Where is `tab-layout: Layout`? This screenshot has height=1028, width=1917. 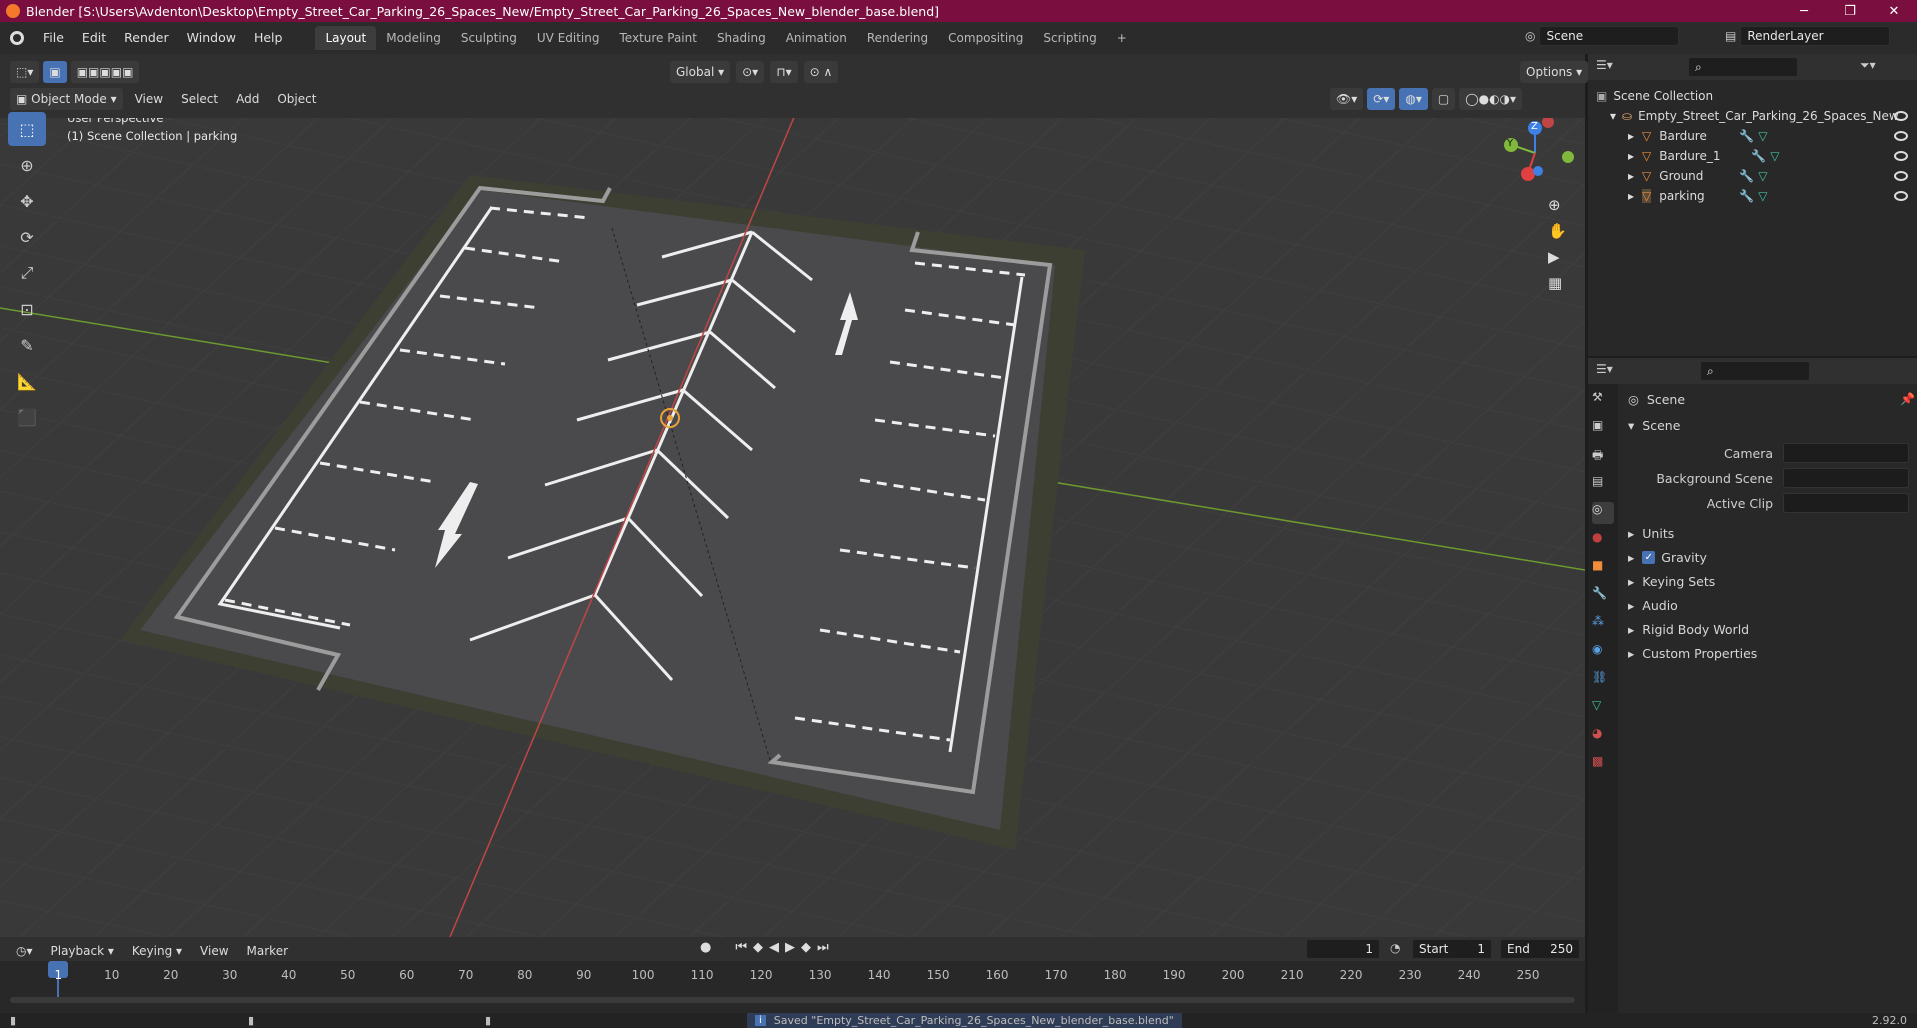
tab-layout: Layout is located at coordinates (346, 38).